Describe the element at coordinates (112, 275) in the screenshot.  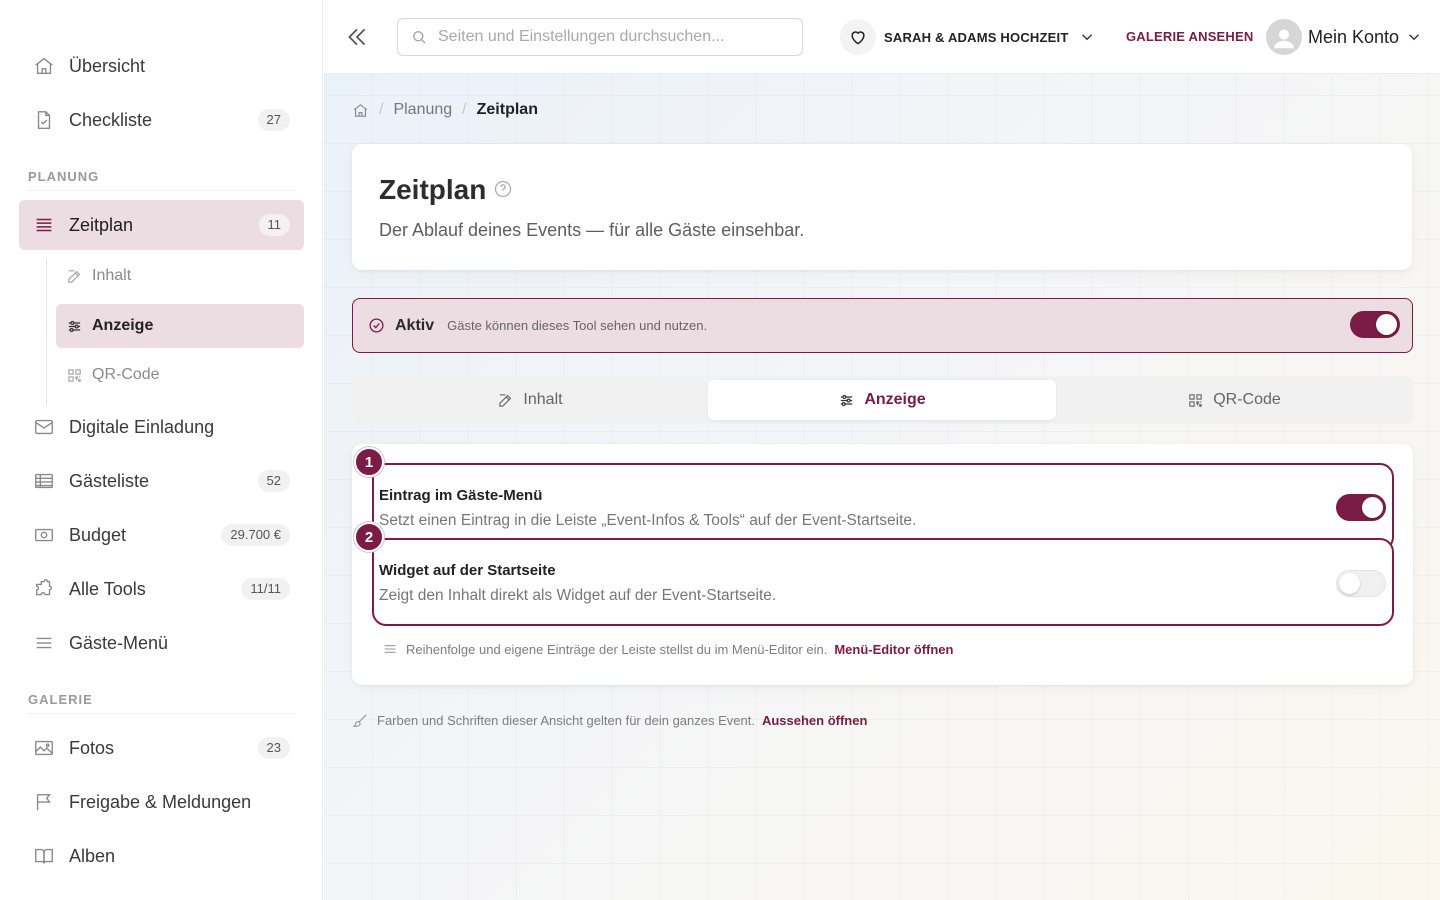
I see `sidebar-subitem-label: Inhalt` at that location.